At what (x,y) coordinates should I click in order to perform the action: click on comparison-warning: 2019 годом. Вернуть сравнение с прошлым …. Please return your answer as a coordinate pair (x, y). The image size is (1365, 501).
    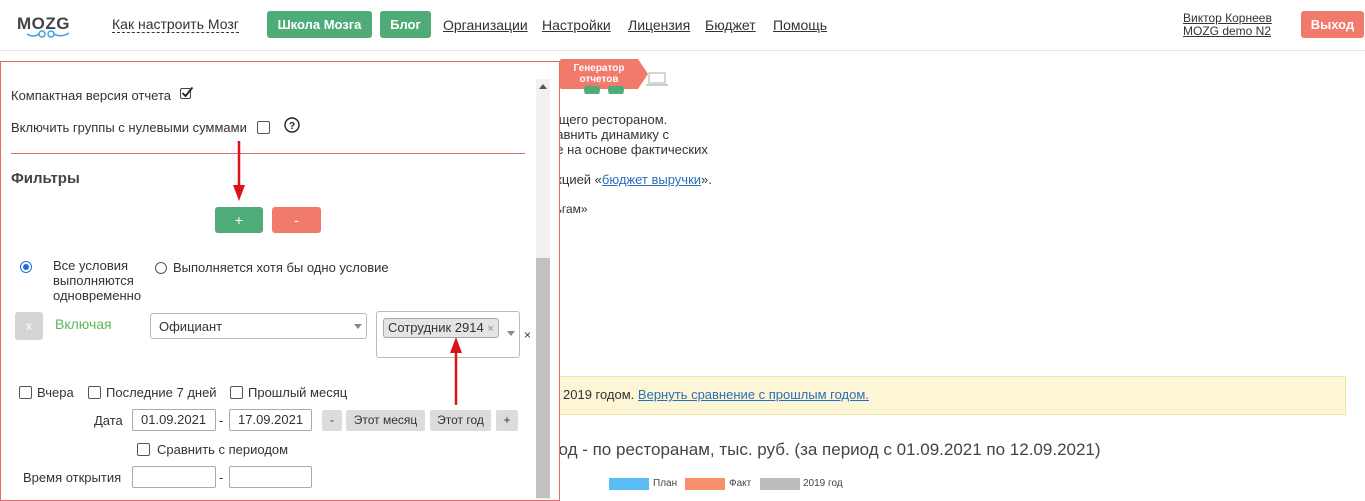
    Looking at the image, I should click on (943, 395).